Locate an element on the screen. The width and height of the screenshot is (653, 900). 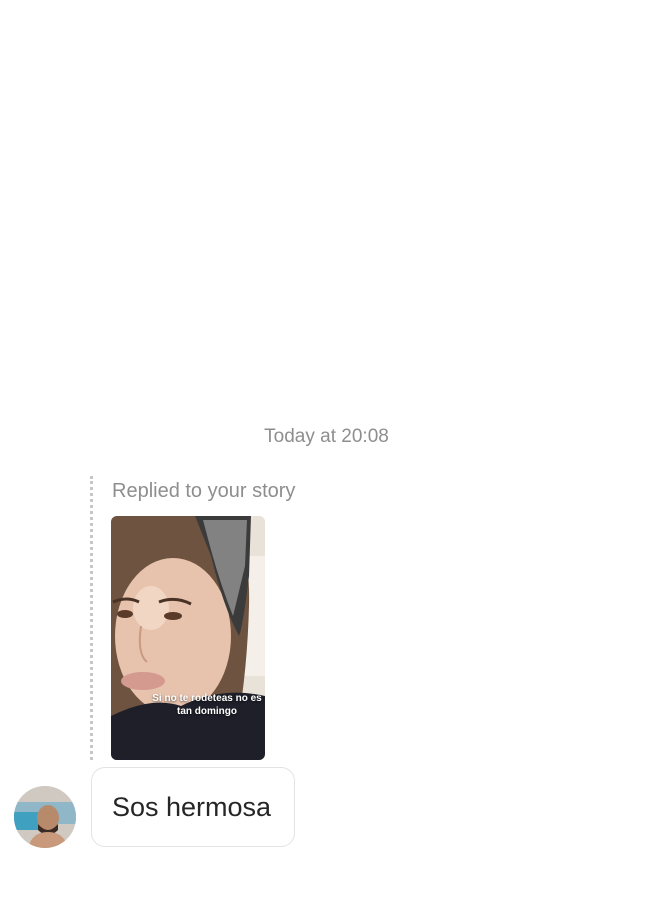
story-photo-icon is located at coordinates (188, 638).